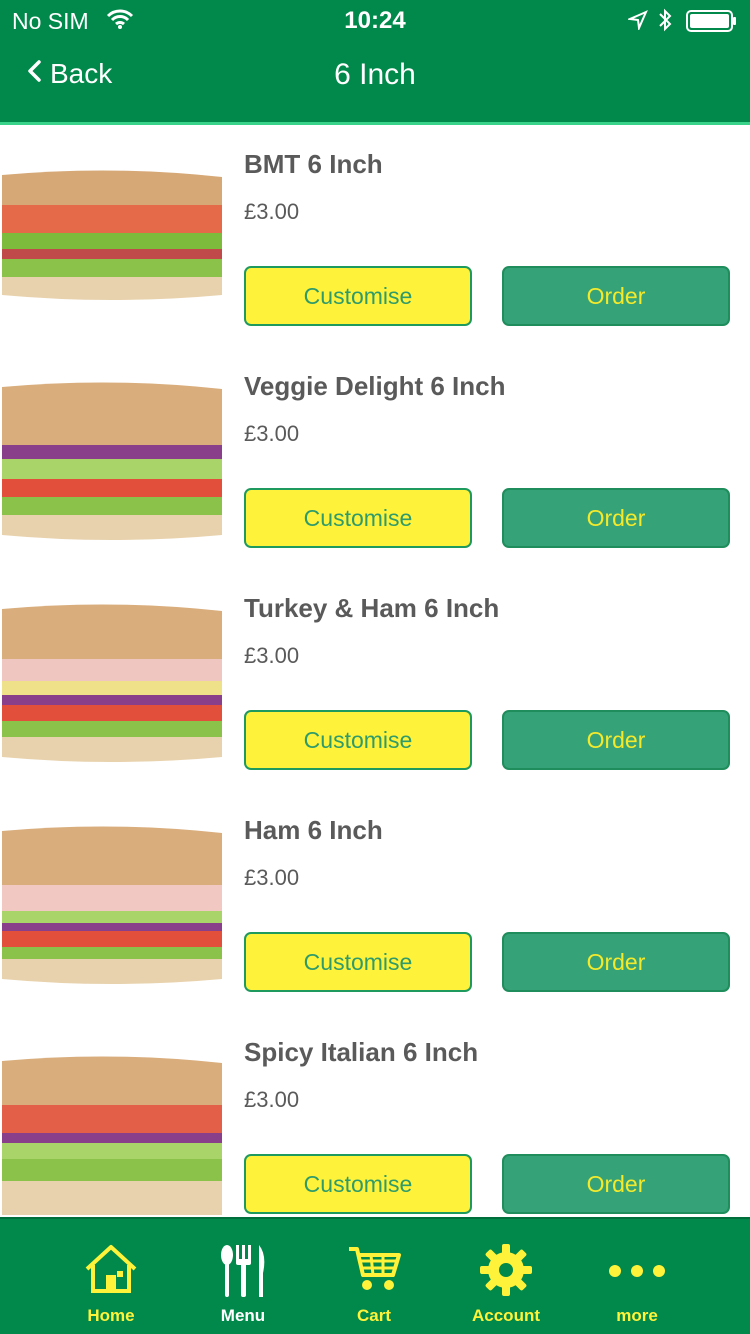  I want to click on tab-more-label: more, so click(637, 1315).